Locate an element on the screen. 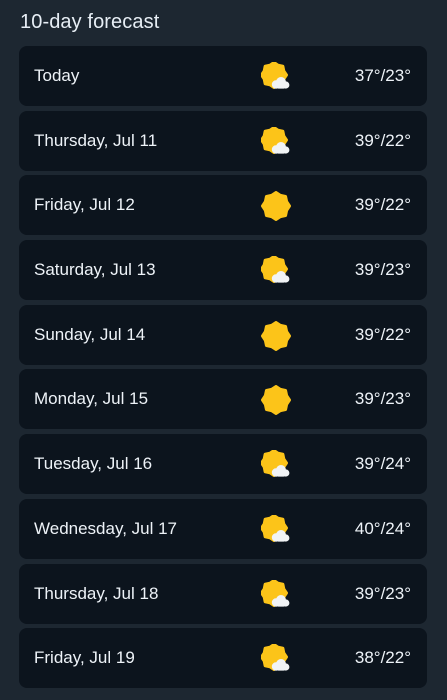 This screenshot has height=700, width=447. day-label: Thursday, Jul 11 is located at coordinates (96, 140).